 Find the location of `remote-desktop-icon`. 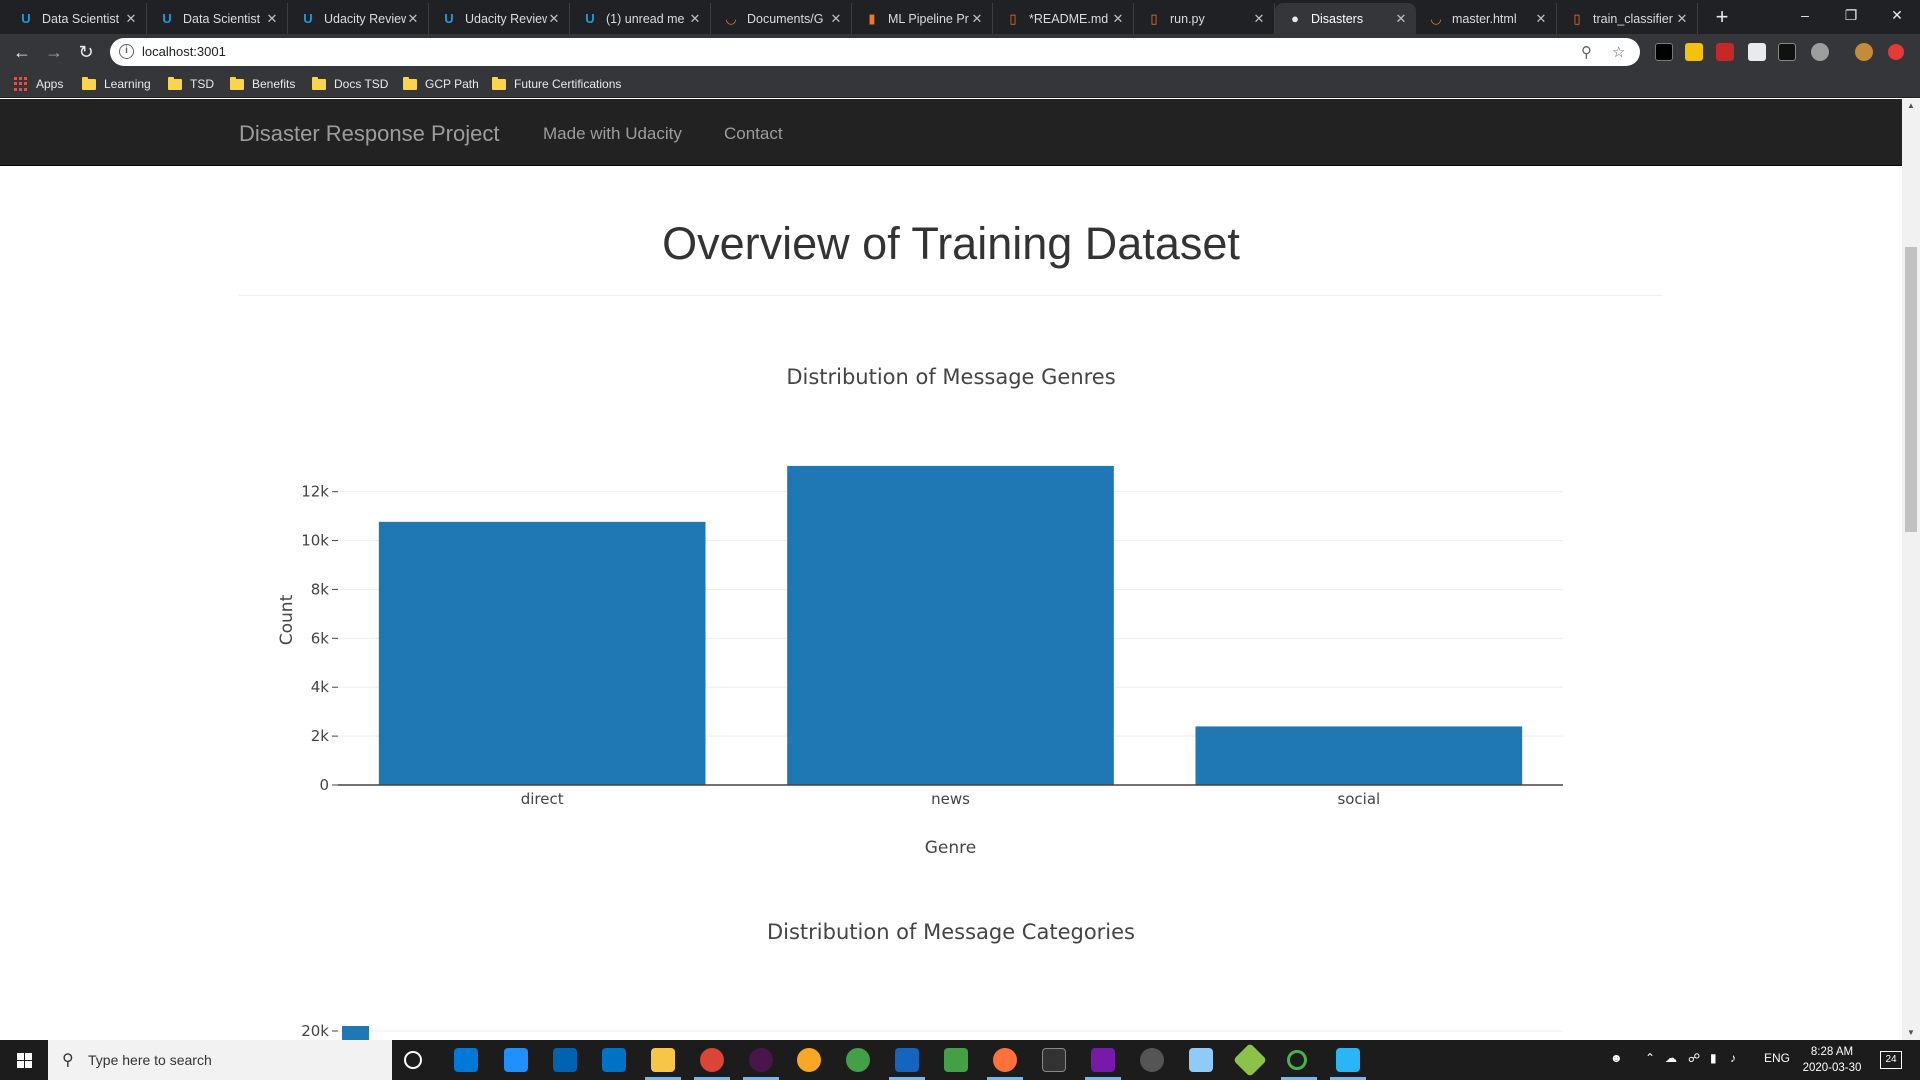

remote-desktop-icon is located at coordinates (1348, 1060).